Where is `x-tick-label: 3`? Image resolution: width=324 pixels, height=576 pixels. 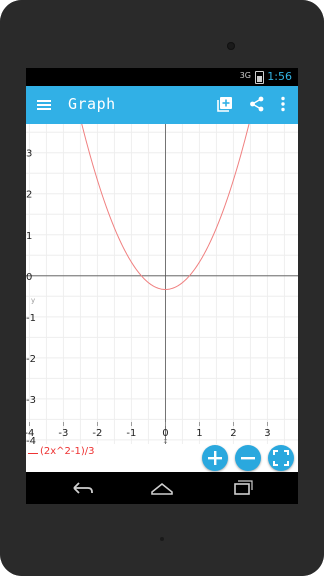
x-tick-label: 3 is located at coordinates (267, 433).